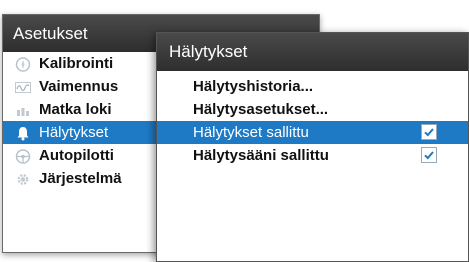 The width and height of the screenshot is (469, 262). What do you see at coordinates (75, 109) in the screenshot?
I see `settings-item-label: Matka loki` at bounding box center [75, 109].